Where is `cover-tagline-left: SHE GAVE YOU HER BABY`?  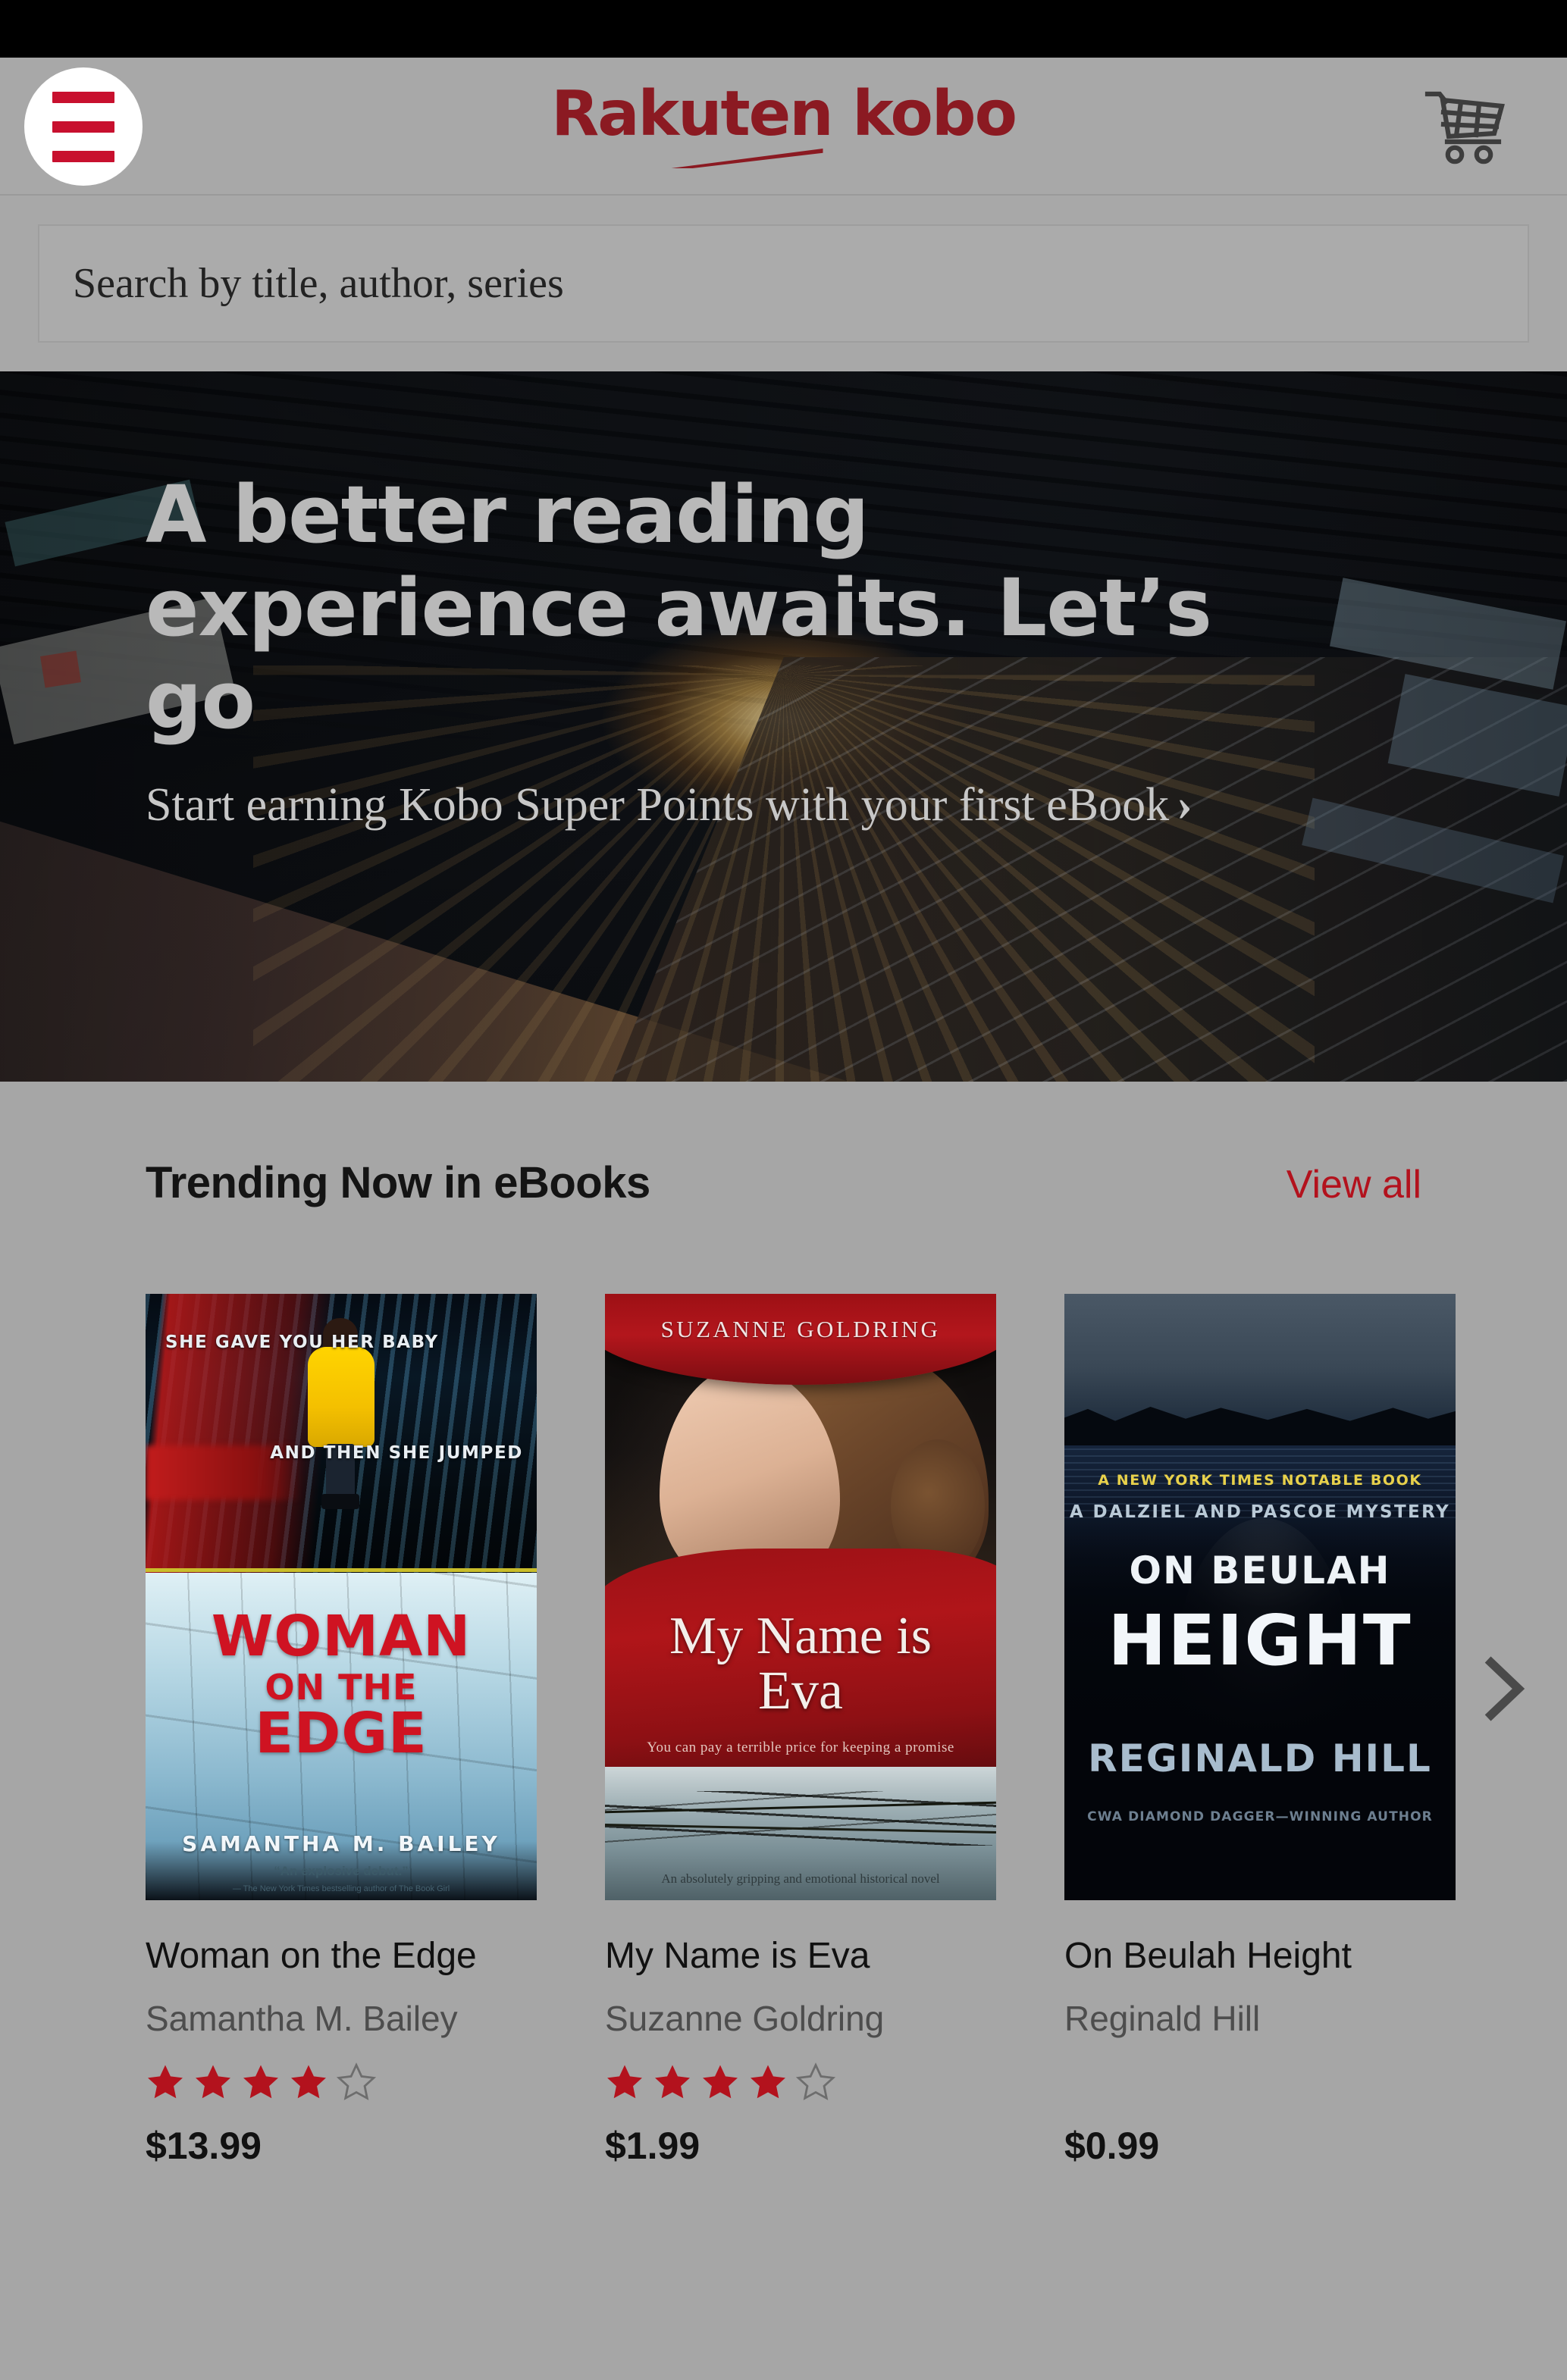
cover-tagline-left: SHE GAVE YOU HER BABY is located at coordinates (302, 1342).